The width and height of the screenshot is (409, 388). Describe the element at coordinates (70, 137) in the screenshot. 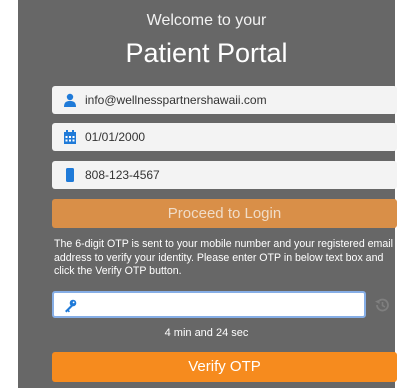

I see `calendar-icon` at that location.